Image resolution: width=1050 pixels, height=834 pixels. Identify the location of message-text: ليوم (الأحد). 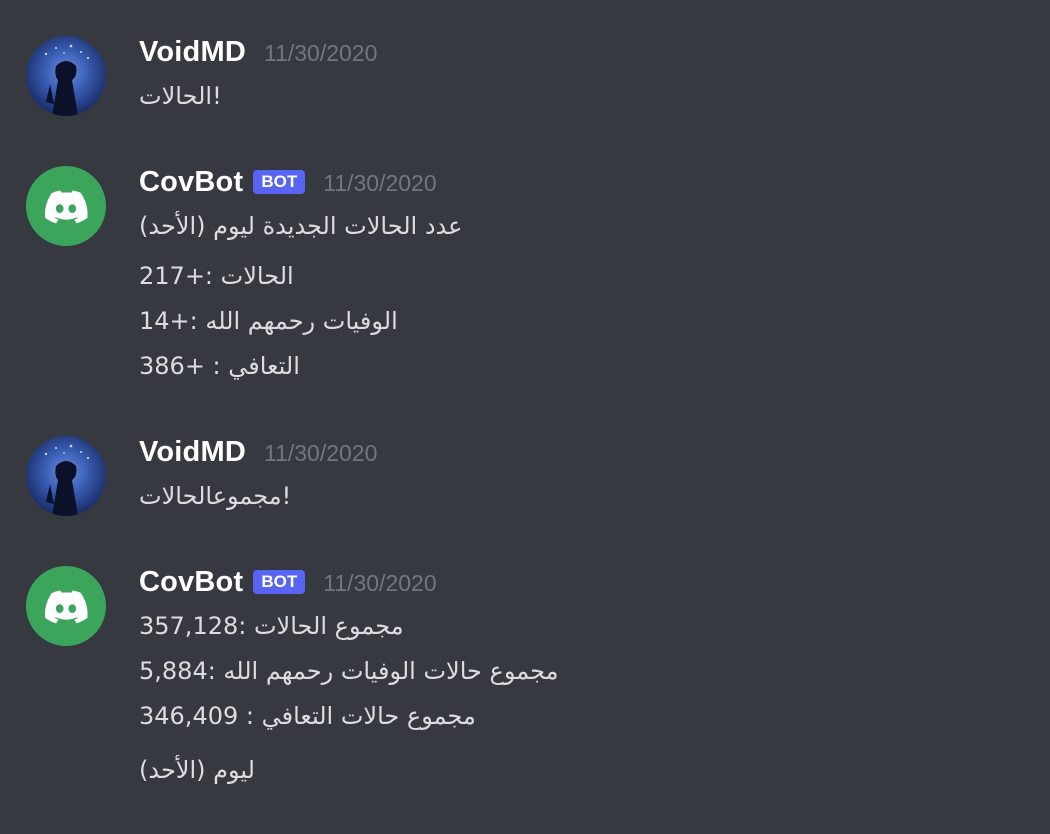
(197, 770).